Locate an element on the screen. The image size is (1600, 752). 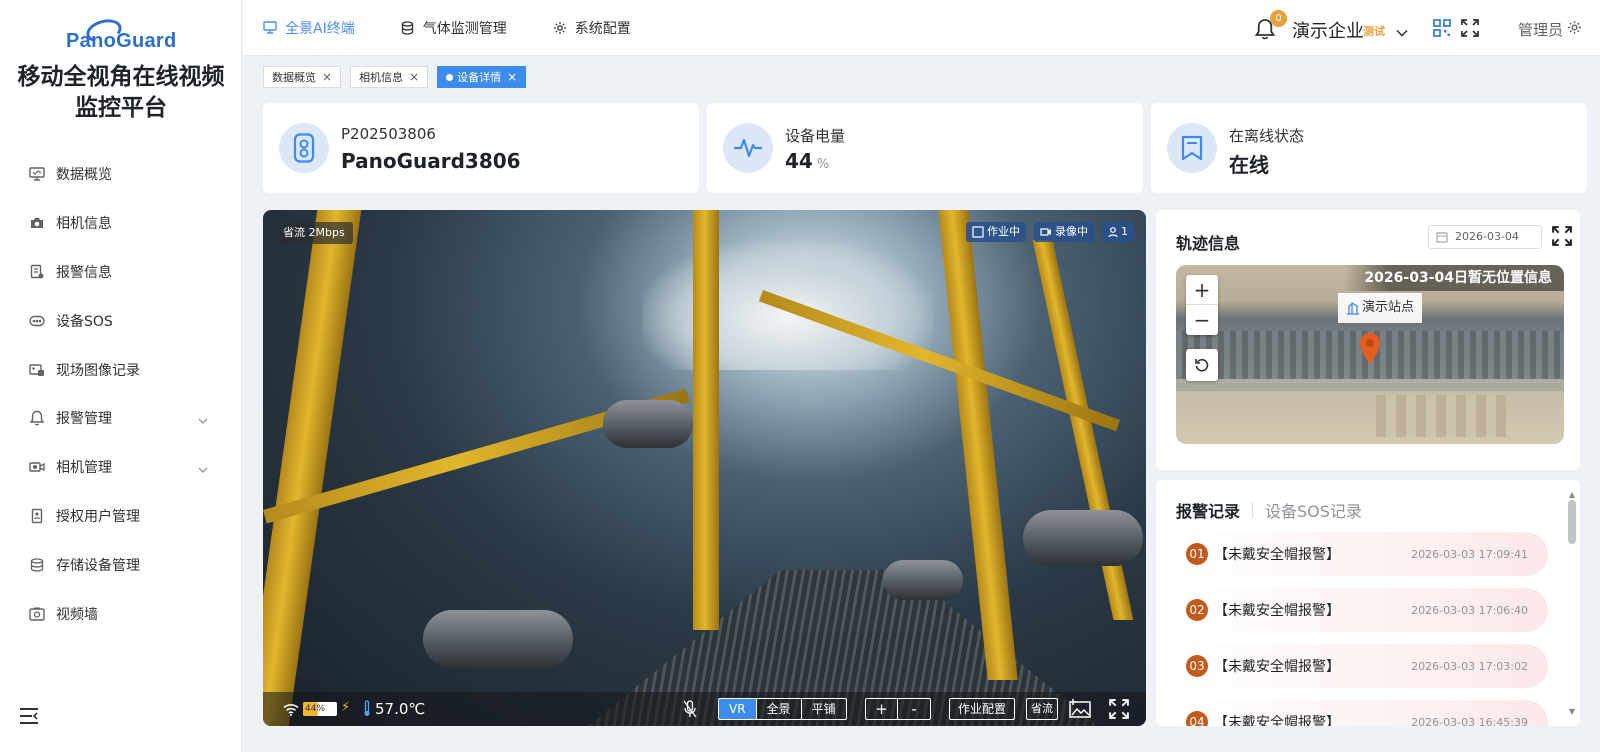
track-title: 轨迹信息 is located at coordinates (1208, 243).